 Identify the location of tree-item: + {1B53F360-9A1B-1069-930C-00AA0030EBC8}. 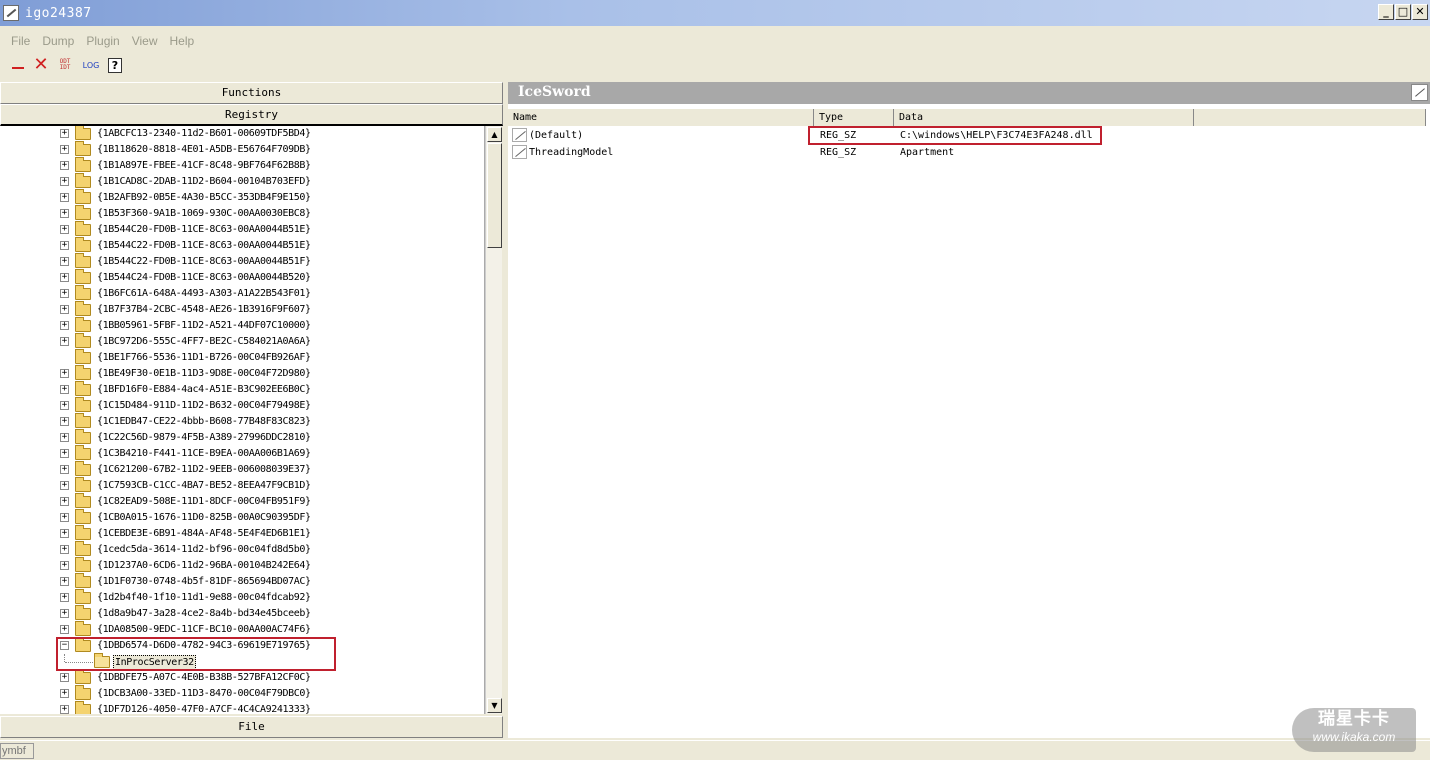
(242, 213).